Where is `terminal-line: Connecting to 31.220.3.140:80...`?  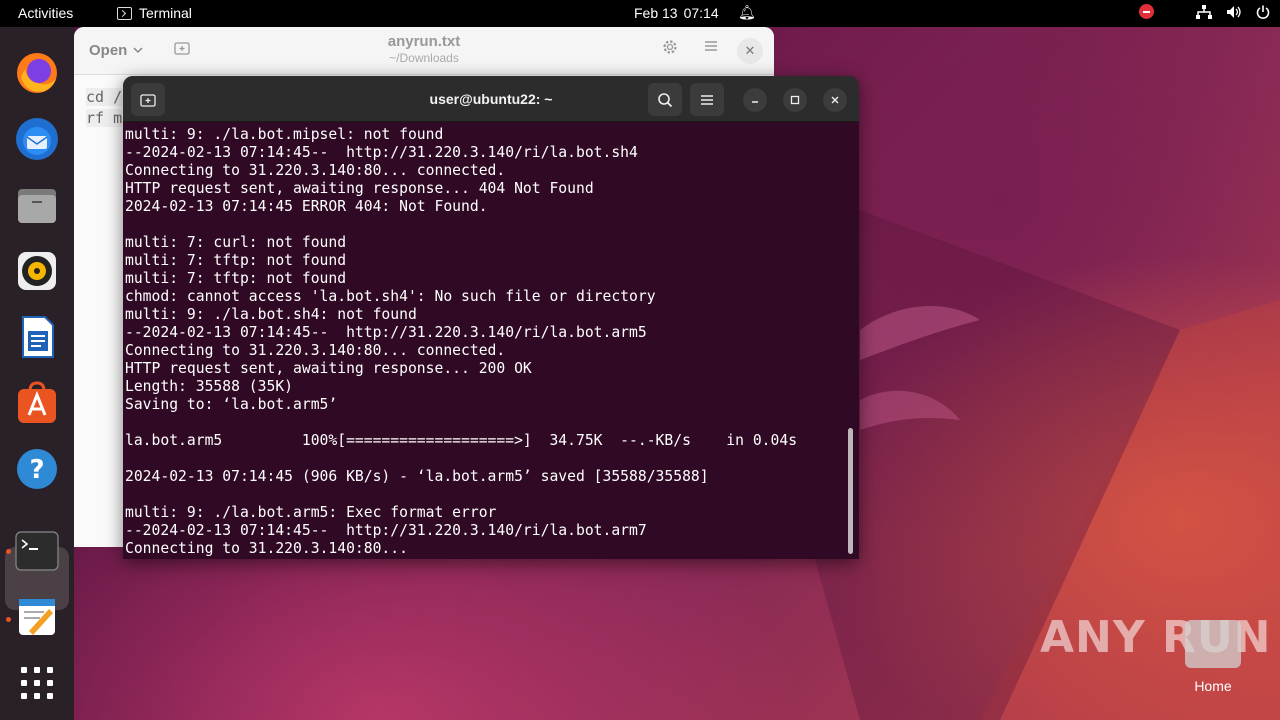
terminal-line: Connecting to 31.220.3.140:80... is located at coordinates (266, 548).